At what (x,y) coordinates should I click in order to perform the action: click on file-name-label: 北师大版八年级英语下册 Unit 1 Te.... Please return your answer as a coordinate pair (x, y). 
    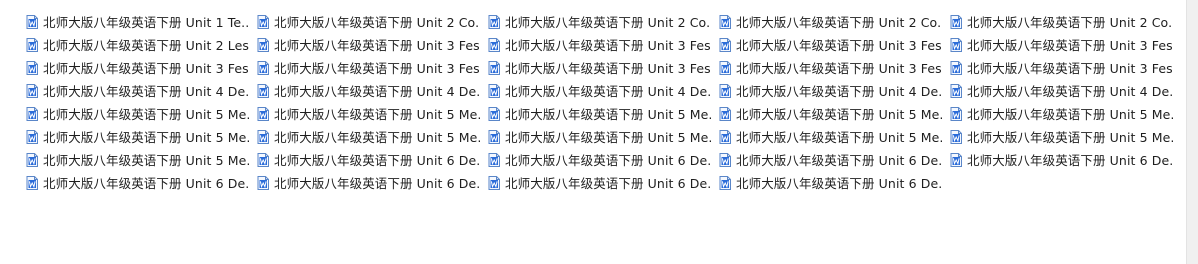
    Looking at the image, I should click on (146, 22).